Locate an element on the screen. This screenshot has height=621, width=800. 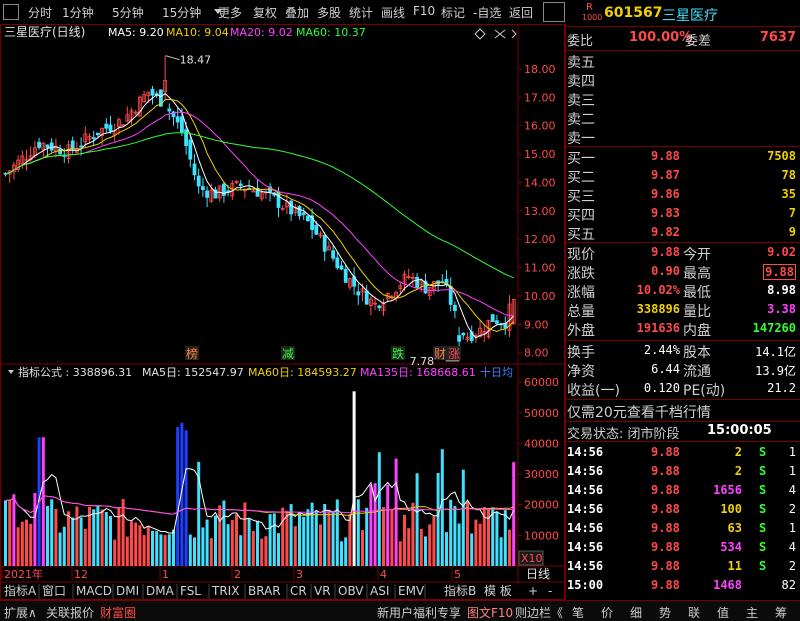
bottom-right-4: 联 is located at coordinates (694, 612).